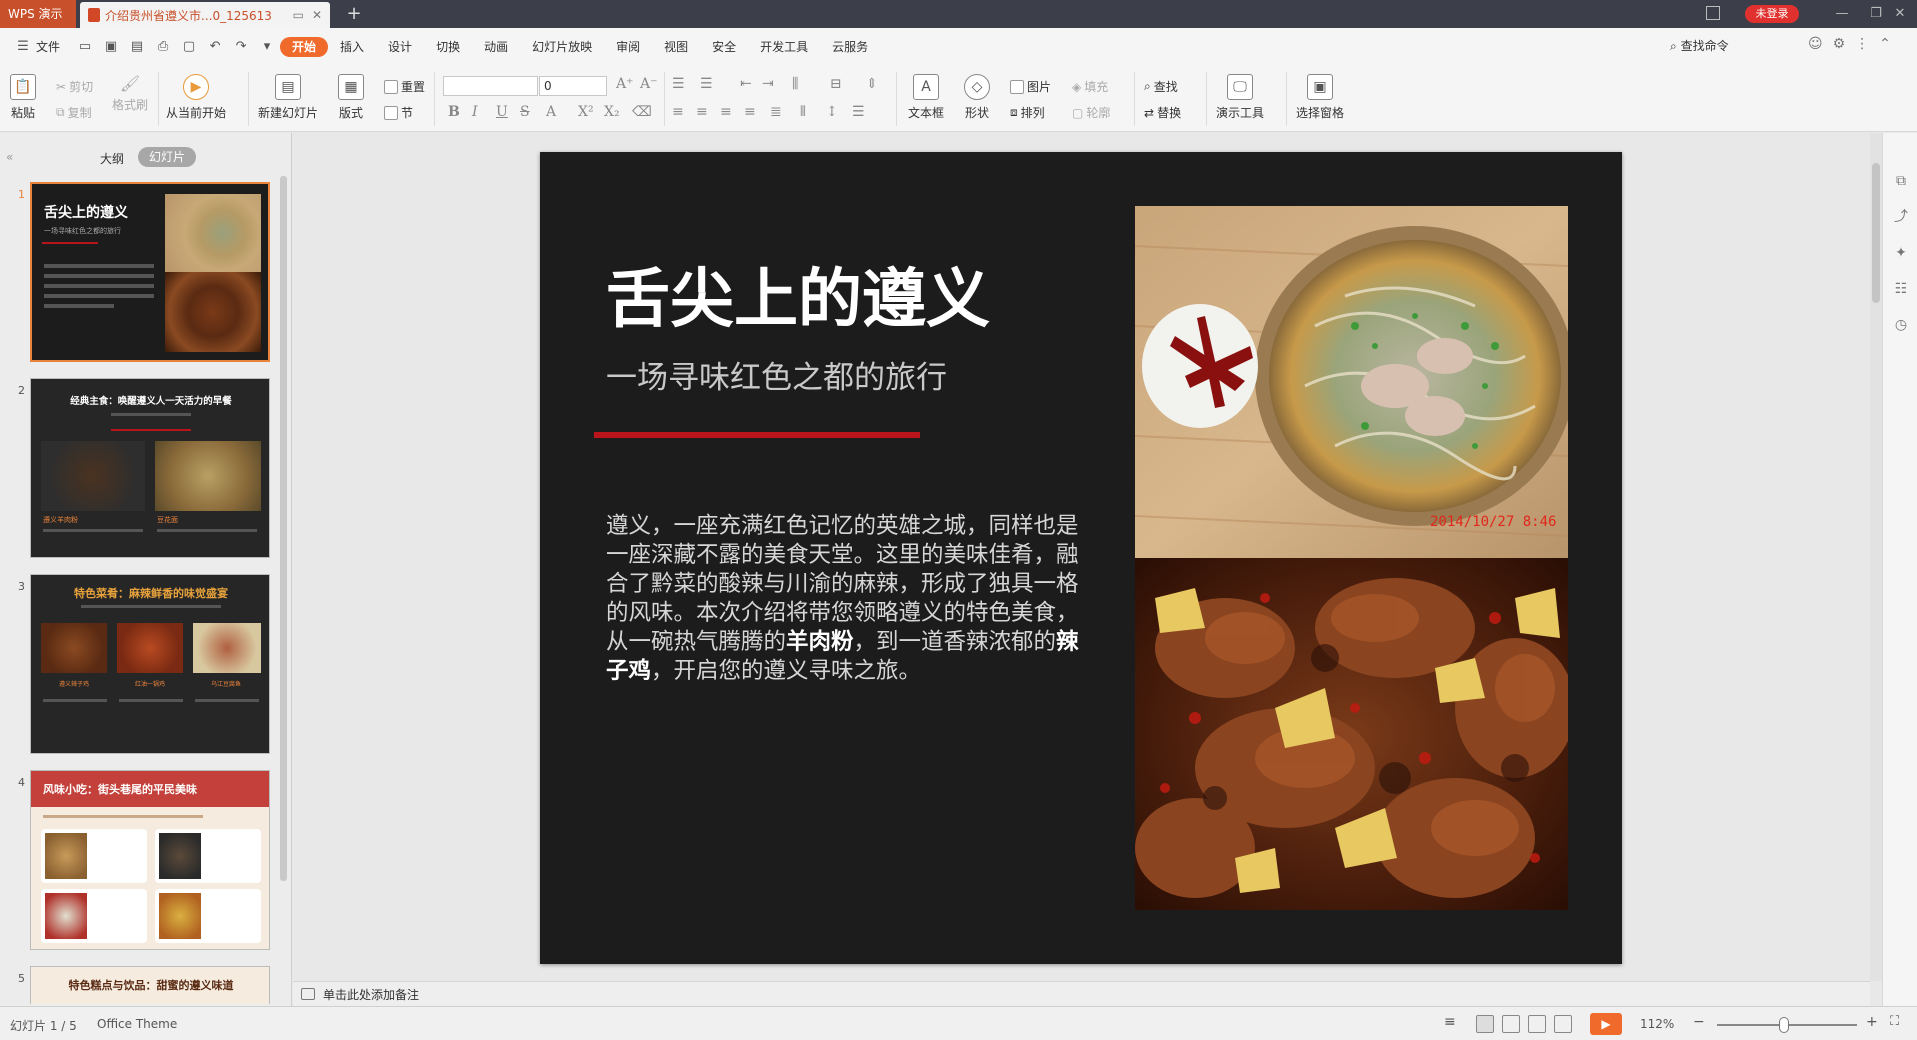 The width and height of the screenshot is (1917, 1040). What do you see at coordinates (475, 112) in the screenshot?
I see `italic-icon: I` at bounding box center [475, 112].